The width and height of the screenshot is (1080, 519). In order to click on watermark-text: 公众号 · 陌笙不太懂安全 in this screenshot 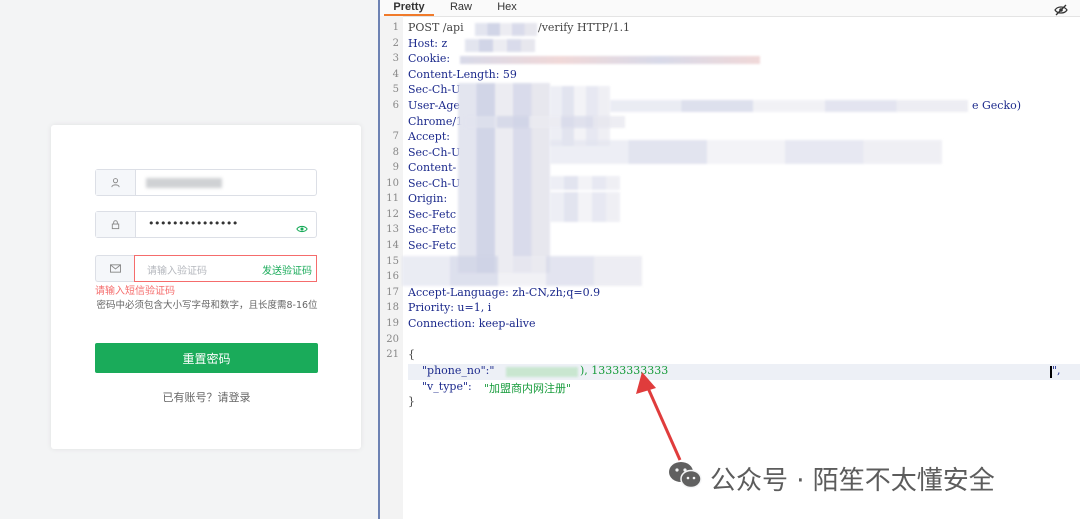, I will do `click(852, 481)`.